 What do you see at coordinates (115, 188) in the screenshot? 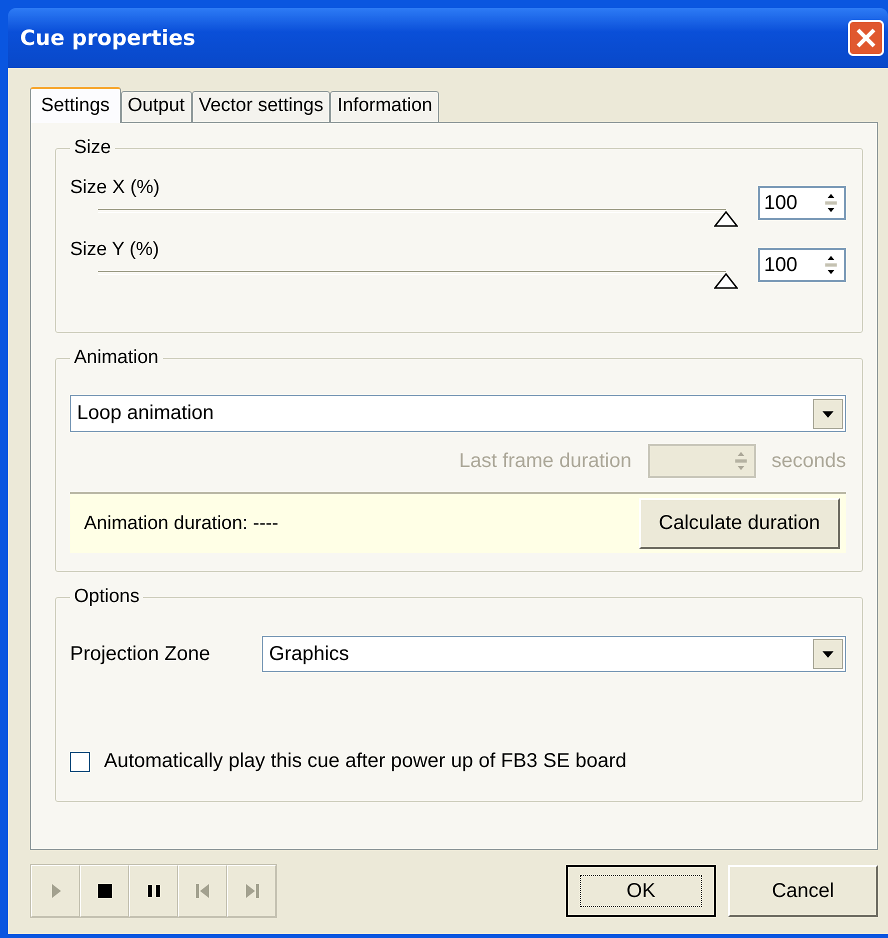
I see `slider-label: Size X (%)` at bounding box center [115, 188].